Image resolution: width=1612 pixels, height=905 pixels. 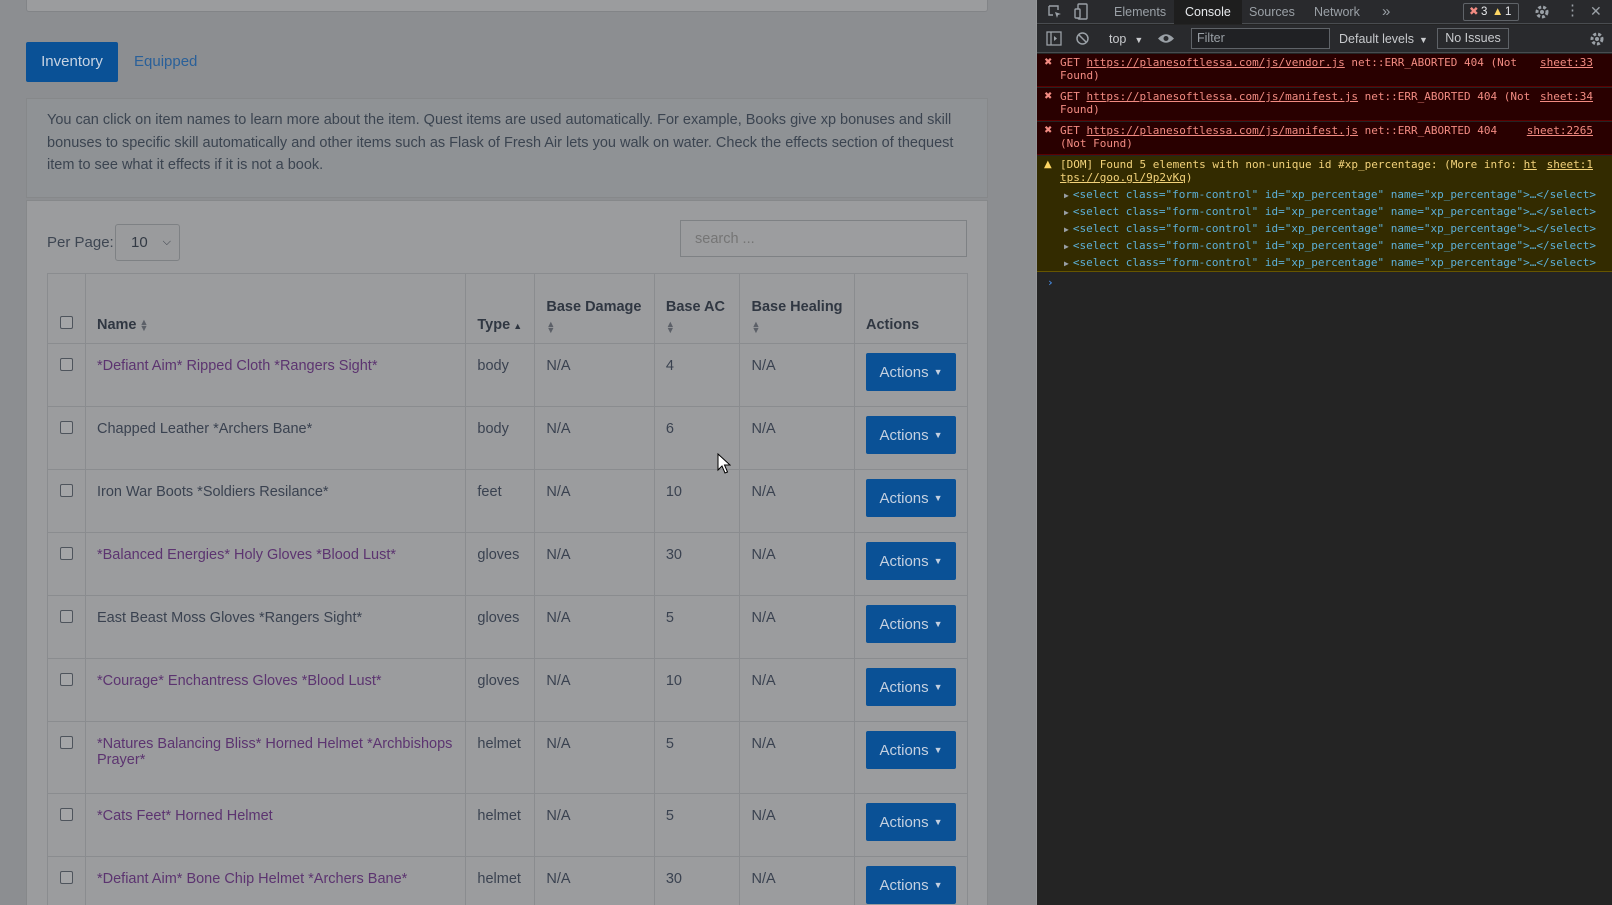 I want to click on context-selector: top ▼, so click(x=1126, y=39).